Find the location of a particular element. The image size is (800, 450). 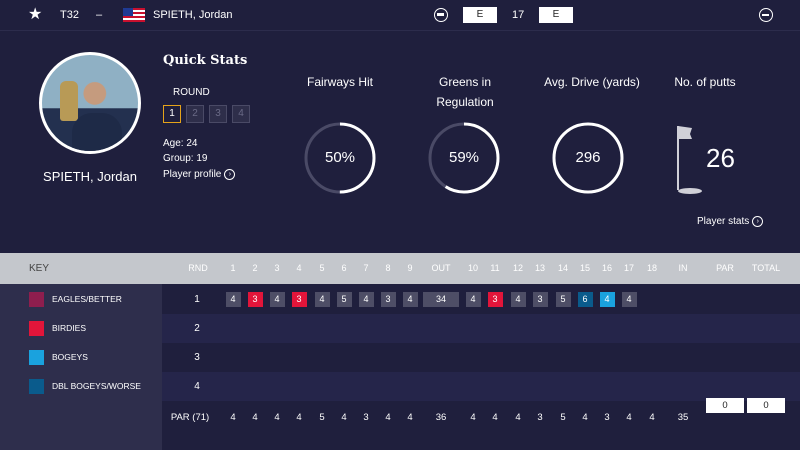

score-today: E is located at coordinates (480, 15).